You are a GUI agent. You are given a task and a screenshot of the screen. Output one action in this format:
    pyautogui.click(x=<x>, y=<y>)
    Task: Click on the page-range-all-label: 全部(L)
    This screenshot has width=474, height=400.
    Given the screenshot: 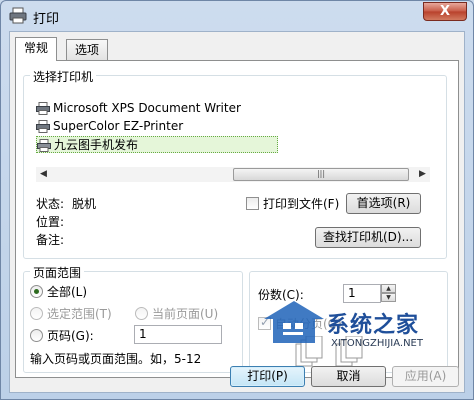 What is the action you would take?
    pyautogui.click(x=67, y=291)
    